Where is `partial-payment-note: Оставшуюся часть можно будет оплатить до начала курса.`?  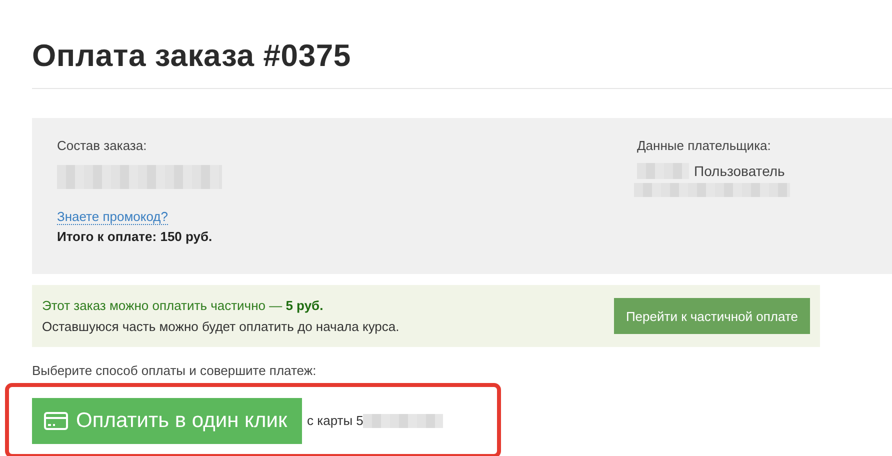 partial-payment-note: Оставшуюся часть можно будет оплатить до начала курса. is located at coordinates (221, 326).